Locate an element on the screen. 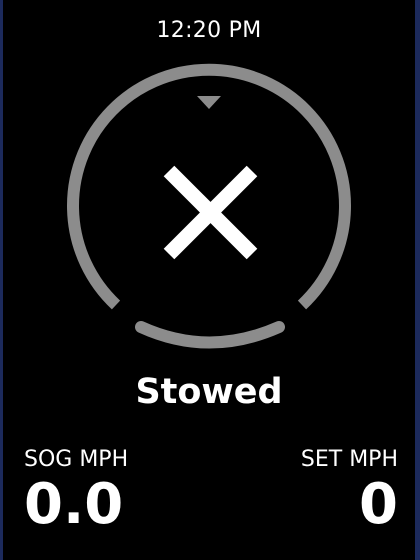  set-speed-label: SET MPH is located at coordinates (349, 459).